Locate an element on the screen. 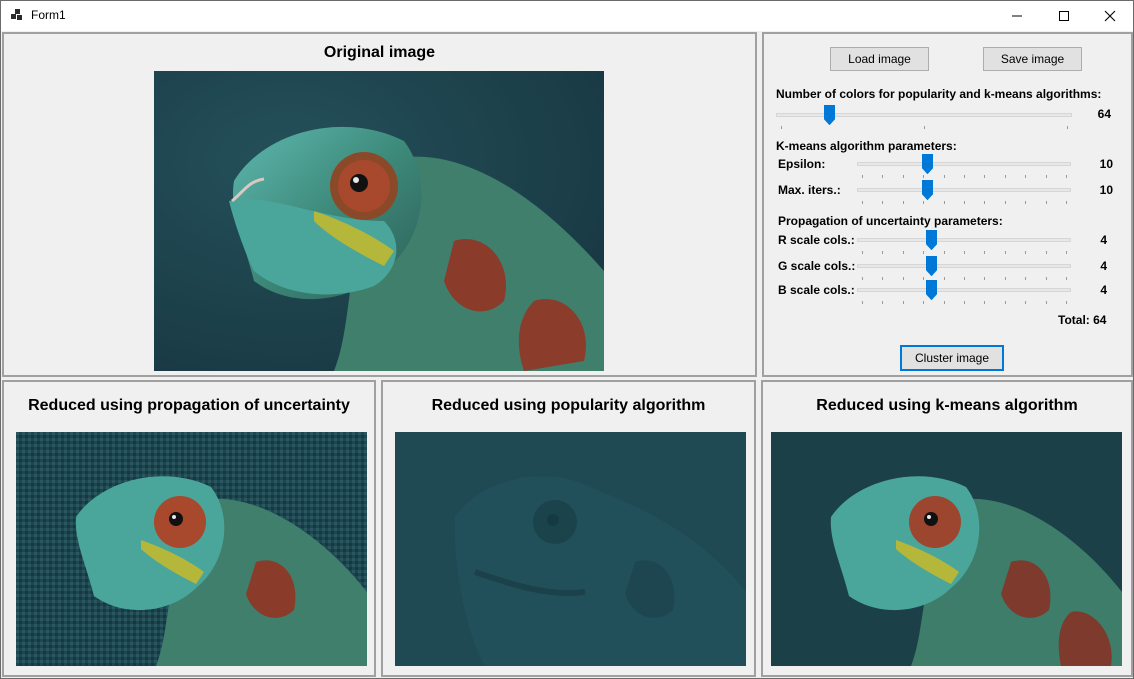 The image size is (1134, 679). app-icon is located at coordinates (17, 15).